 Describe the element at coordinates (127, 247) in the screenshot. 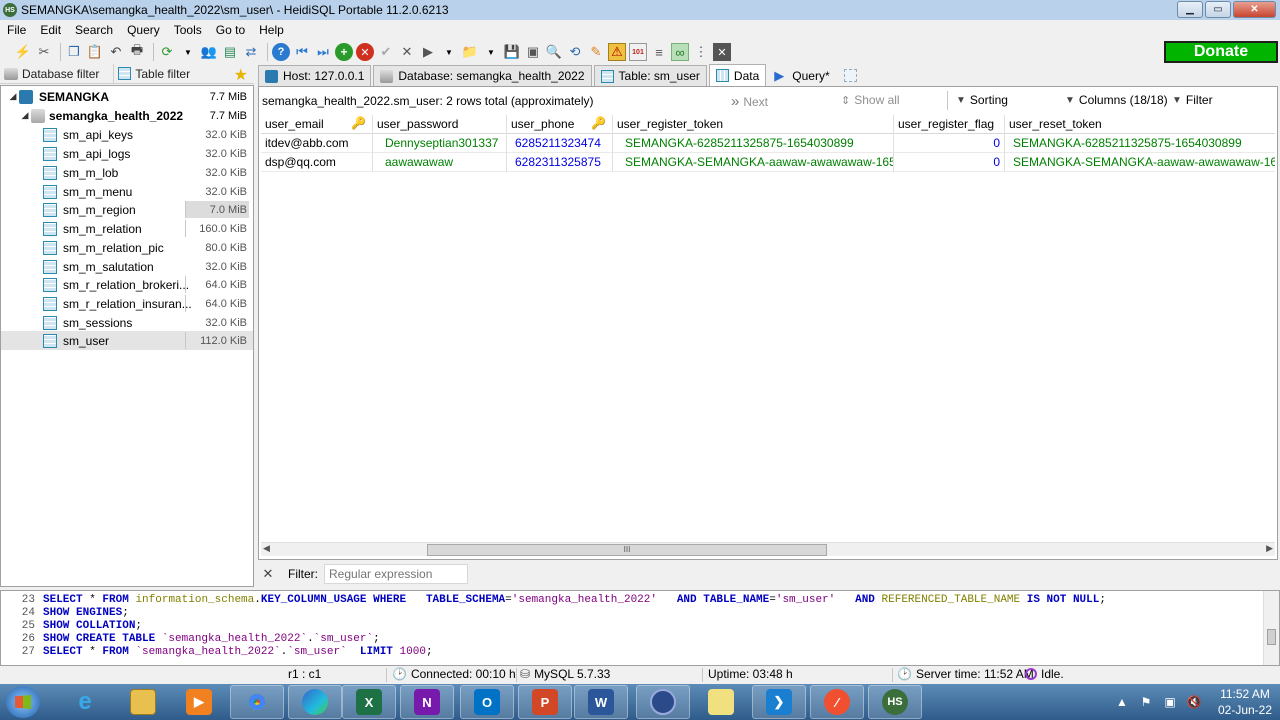

I see `tree-table-row: sm_m_relation_pic 80.0 KiB` at that location.